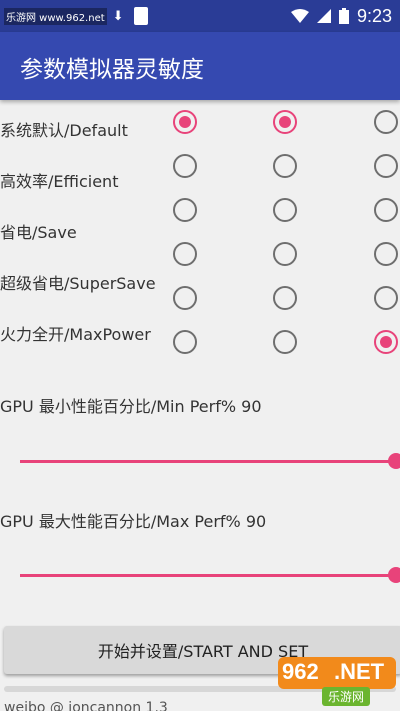  What do you see at coordinates (78, 283) in the screenshot?
I see `mode-label-supersave: 超级省电/SuperSave` at bounding box center [78, 283].